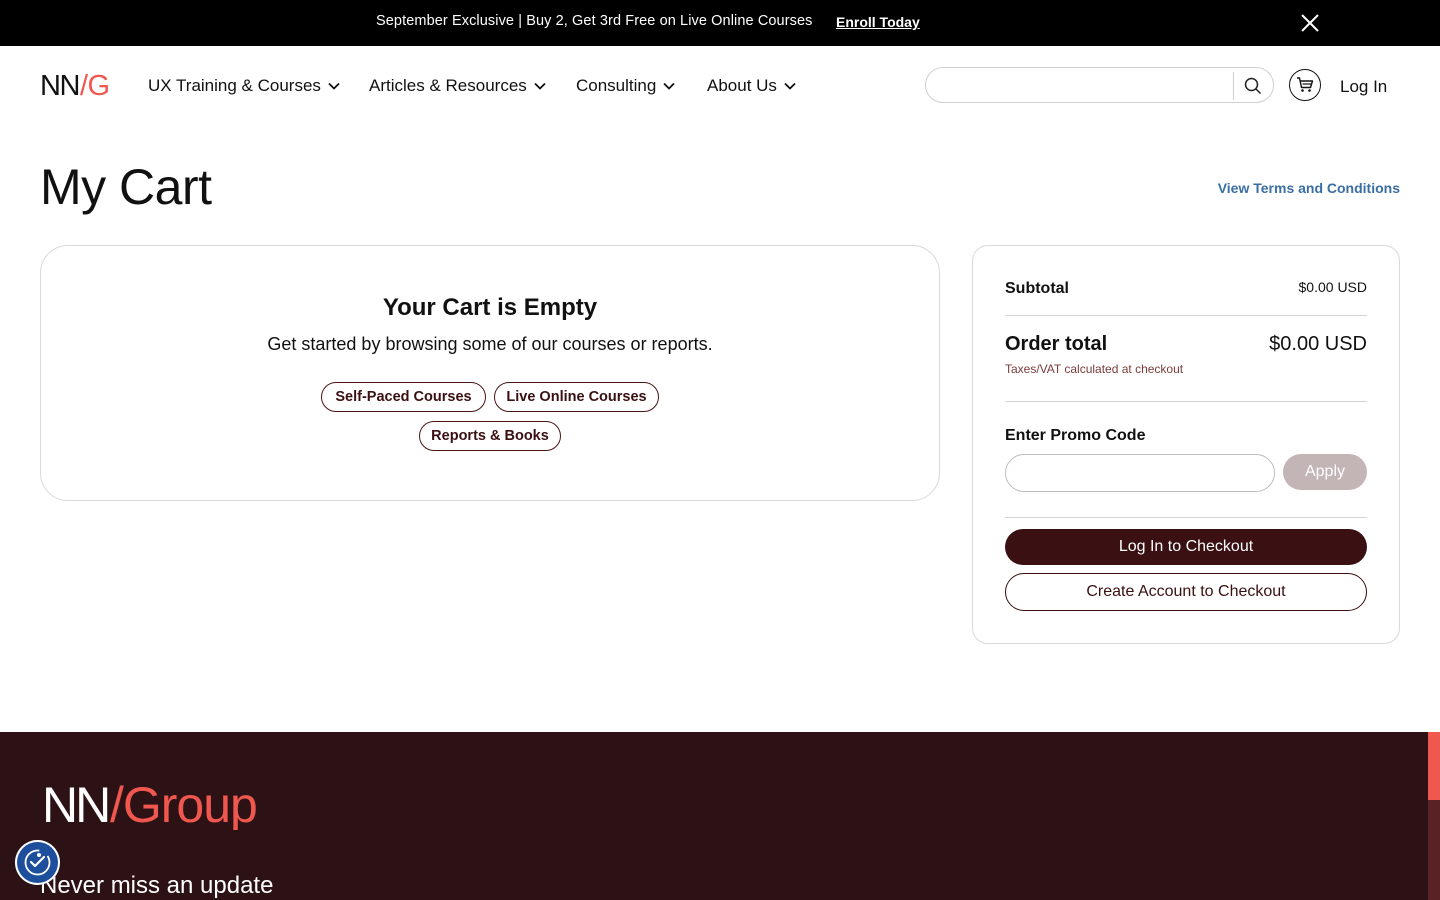 The image size is (1440, 900). What do you see at coordinates (1305, 85) in the screenshot?
I see `cart-icon` at bounding box center [1305, 85].